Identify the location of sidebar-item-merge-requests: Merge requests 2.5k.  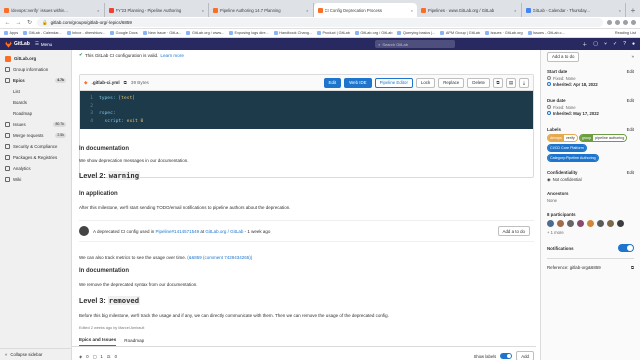
(35, 135).